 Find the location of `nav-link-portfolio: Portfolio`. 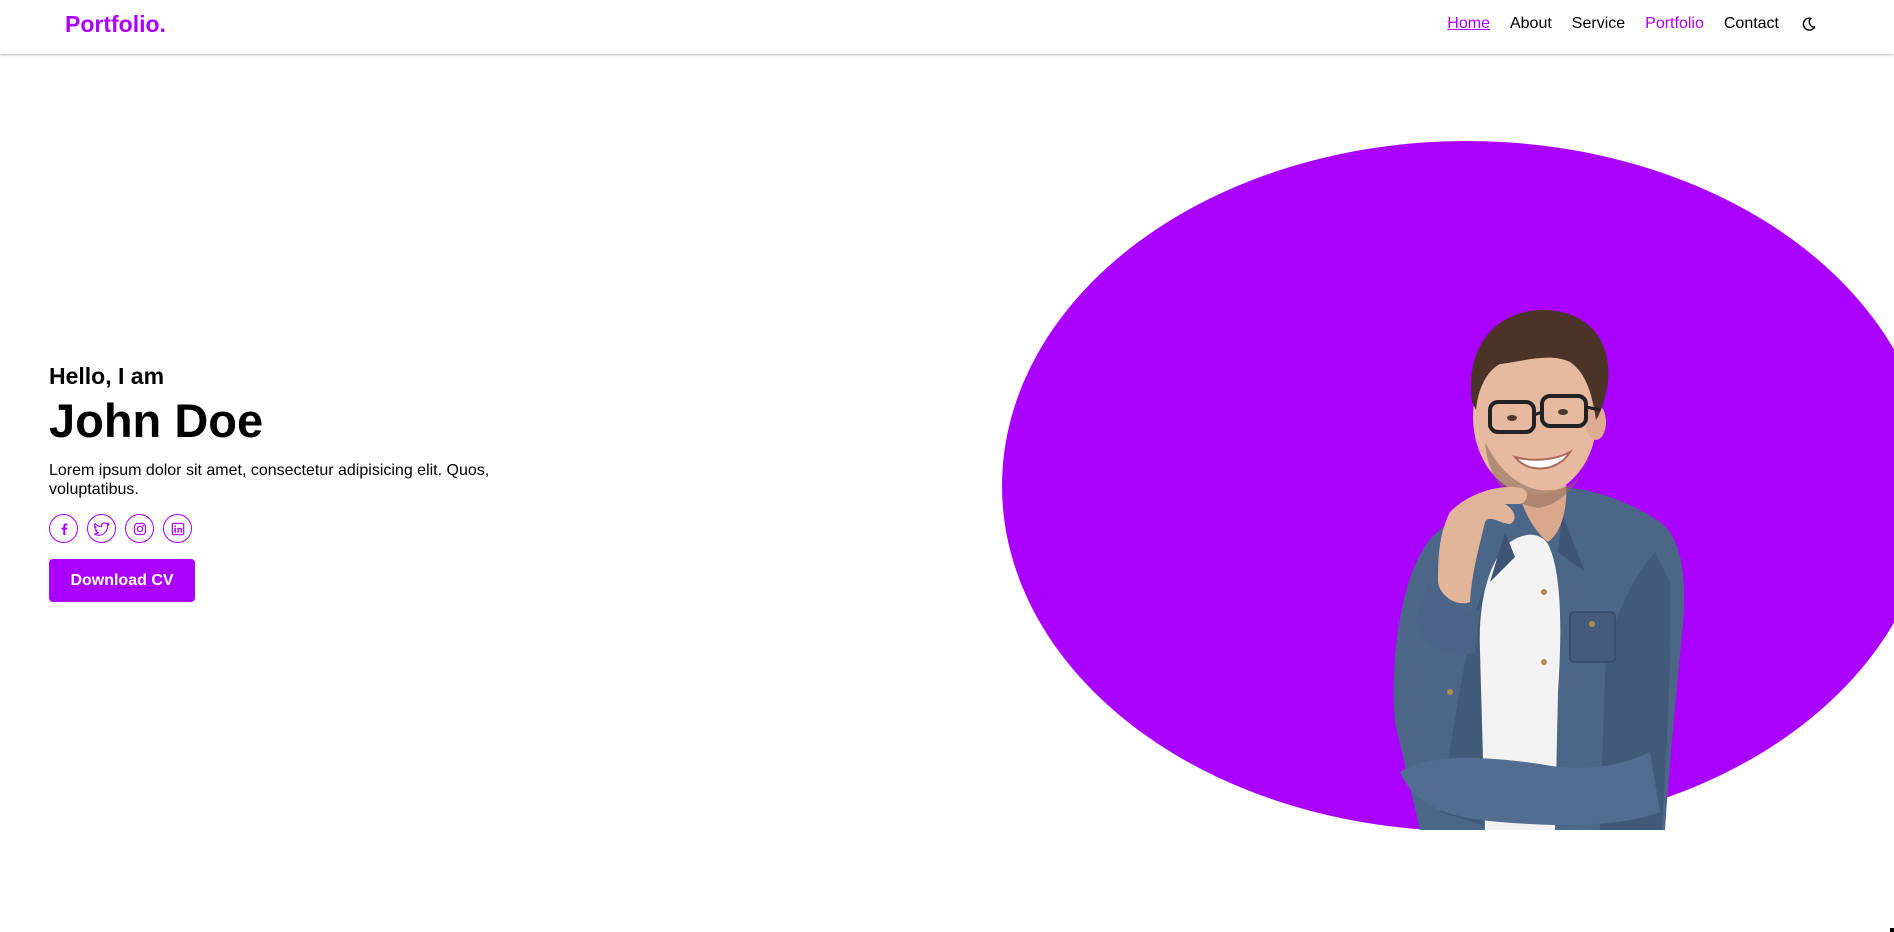

nav-link-portfolio: Portfolio is located at coordinates (1674, 24).